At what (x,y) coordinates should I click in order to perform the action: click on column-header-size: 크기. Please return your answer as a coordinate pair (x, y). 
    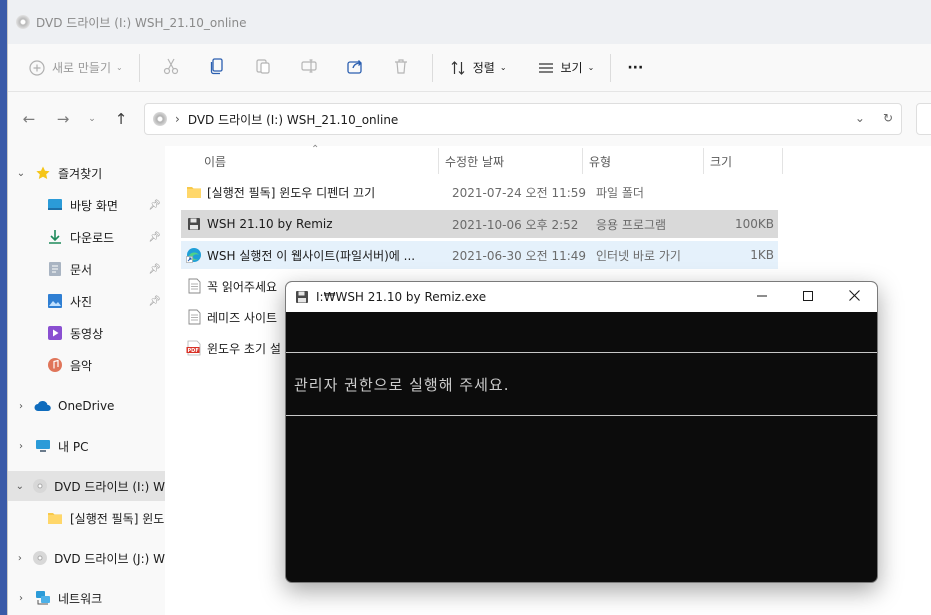
    Looking at the image, I should click on (721, 161).